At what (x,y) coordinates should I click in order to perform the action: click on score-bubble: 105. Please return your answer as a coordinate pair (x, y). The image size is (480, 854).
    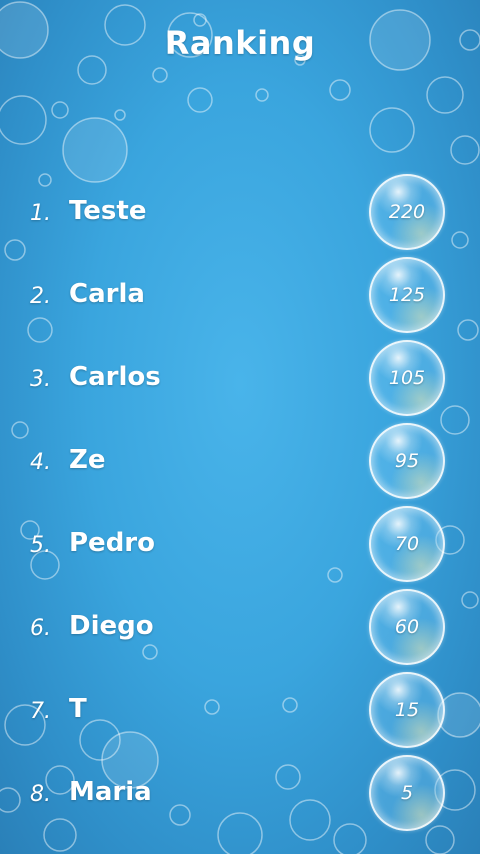
    Looking at the image, I should click on (407, 378).